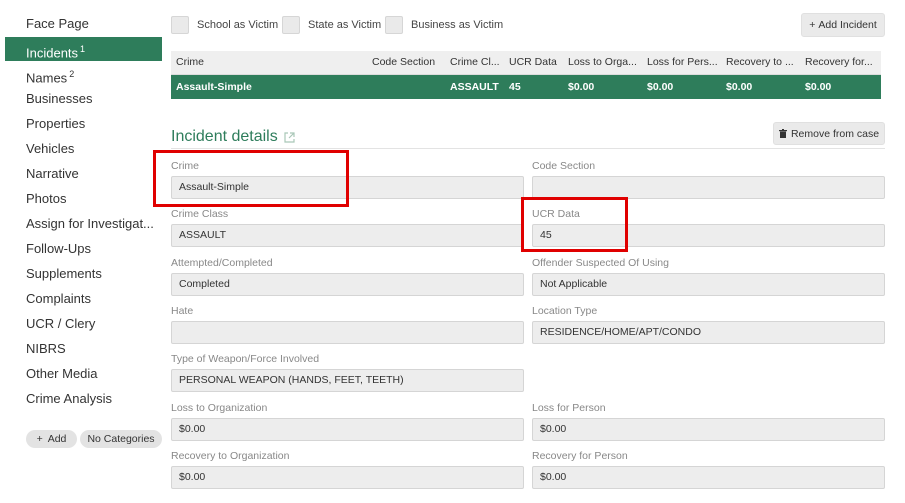 The height and width of the screenshot is (503, 905). What do you see at coordinates (83, 49) in the screenshot?
I see `sidebar-item-incidents: Incidents 1` at bounding box center [83, 49].